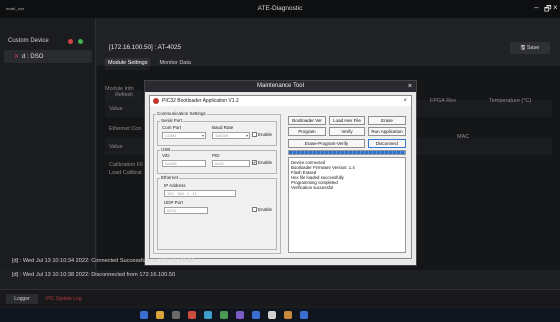 The width and height of the screenshot is (560, 322). I want to click on vid-input: 0x4D8, so click(184, 163).